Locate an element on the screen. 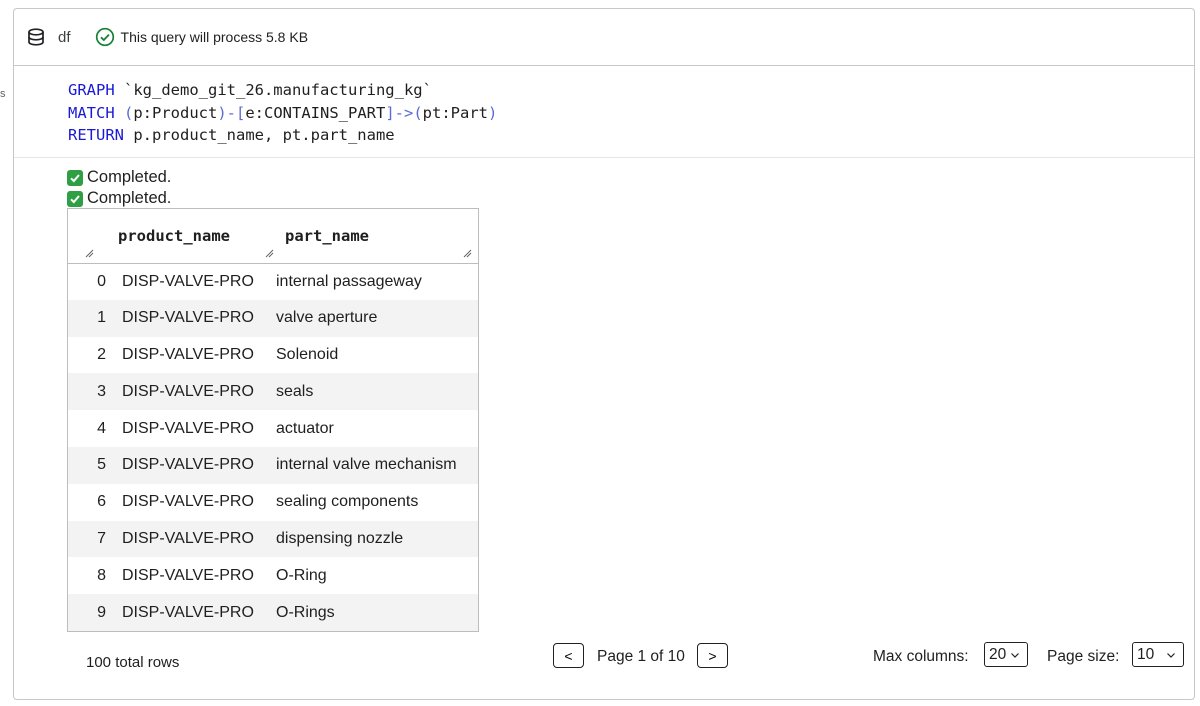 This screenshot has height=706, width=1200. table-row: 4 DISP-VALVE-PRO actuator is located at coordinates (273, 428).